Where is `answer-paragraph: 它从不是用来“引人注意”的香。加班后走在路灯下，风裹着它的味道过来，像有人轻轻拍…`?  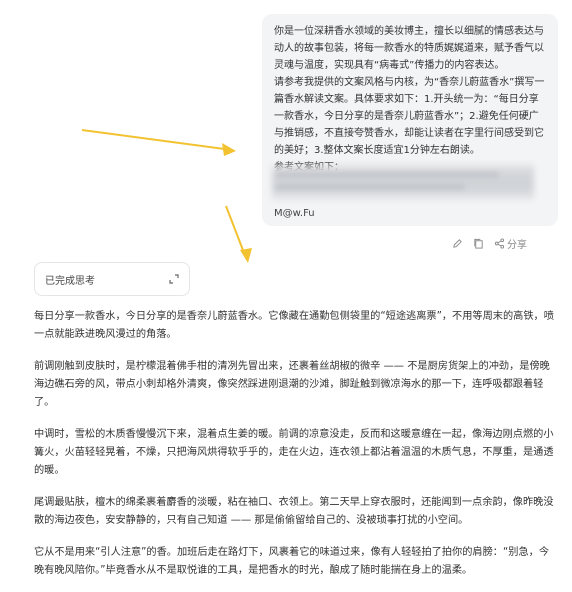 answer-paragraph: 它从不是用来“引人注意”的香。加班后走在路灯下，风裹着它的味道过来，像有人轻轻拍… is located at coordinates (292, 561).